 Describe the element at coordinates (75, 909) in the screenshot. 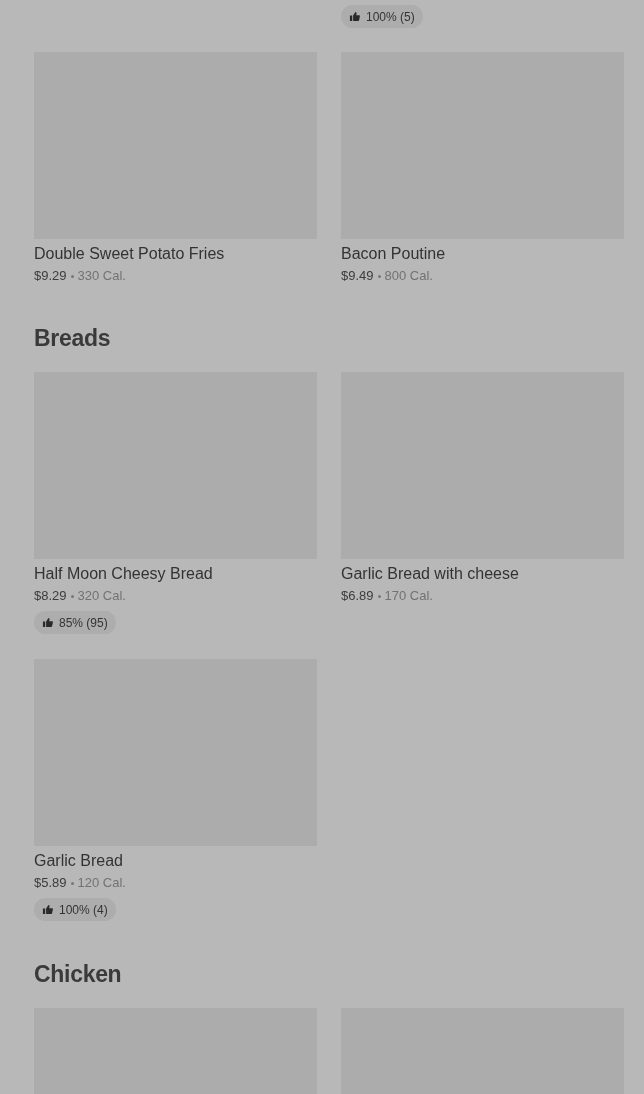

I see `rating-badge: 100% (4)` at that location.